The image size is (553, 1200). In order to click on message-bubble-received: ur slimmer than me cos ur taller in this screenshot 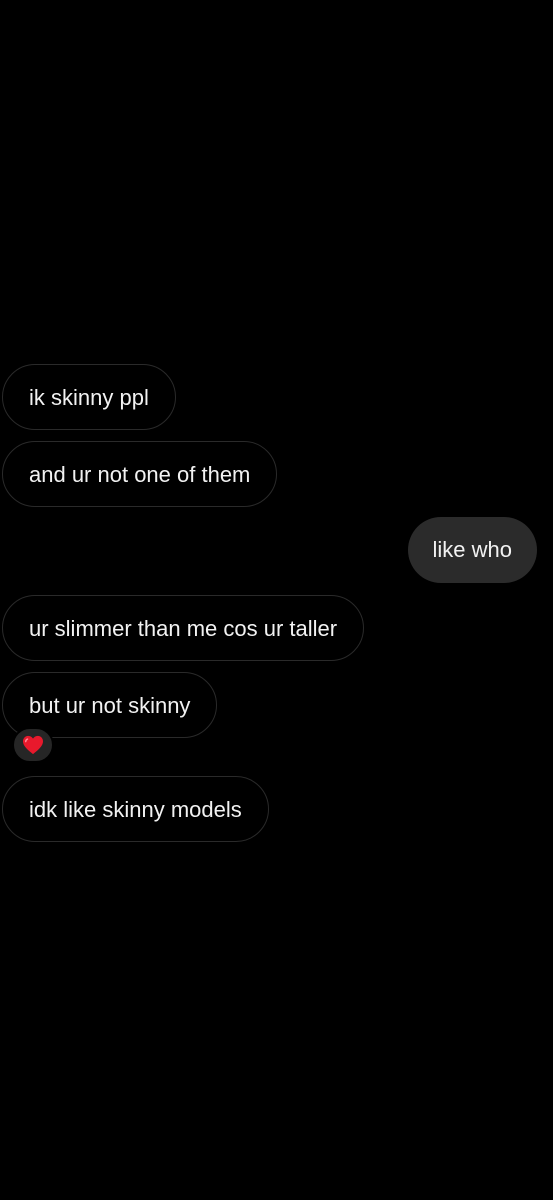, I will do `click(183, 628)`.